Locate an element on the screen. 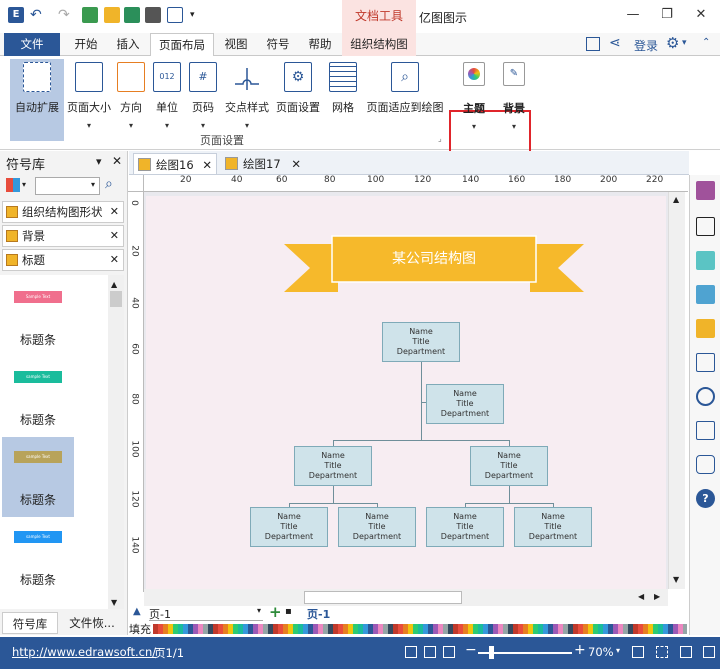 This screenshot has width=720, height=669. new-file-icon is located at coordinates (90, 15).